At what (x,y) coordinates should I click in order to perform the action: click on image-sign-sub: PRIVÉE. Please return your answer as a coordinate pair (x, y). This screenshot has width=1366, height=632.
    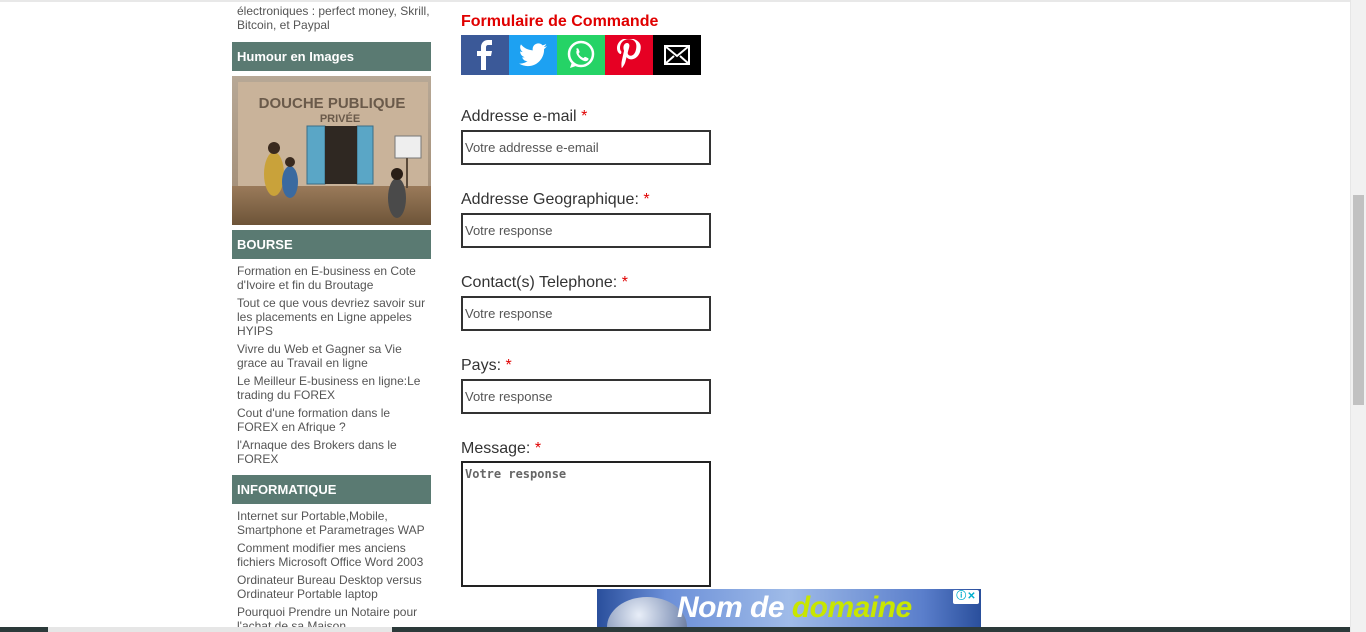
    Looking at the image, I should click on (340, 118).